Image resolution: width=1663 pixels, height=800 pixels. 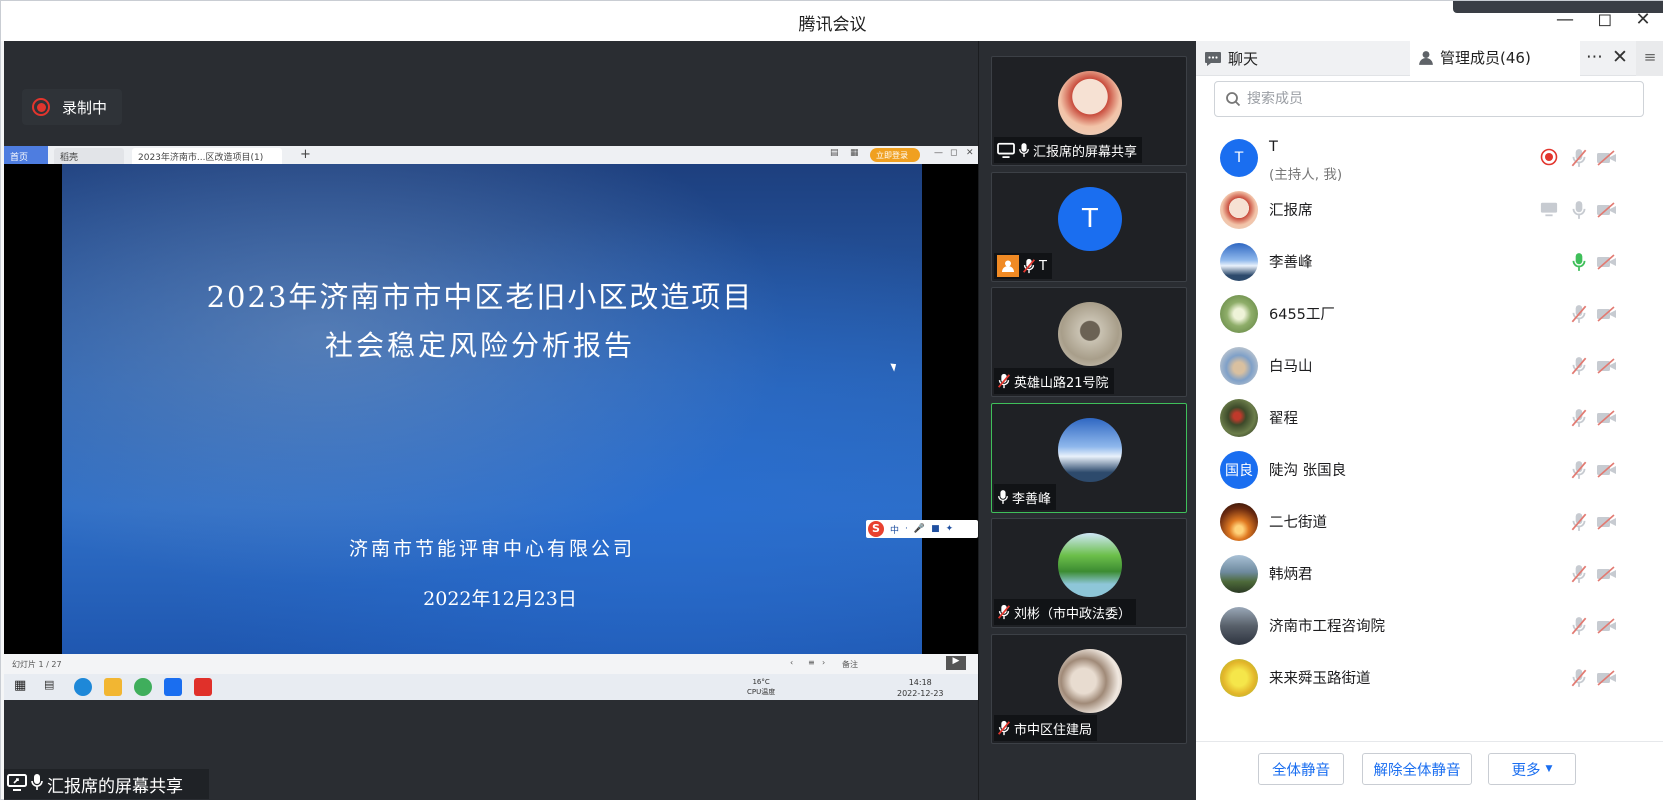 I want to click on member-row: 李善峰, so click(x=1429, y=261).